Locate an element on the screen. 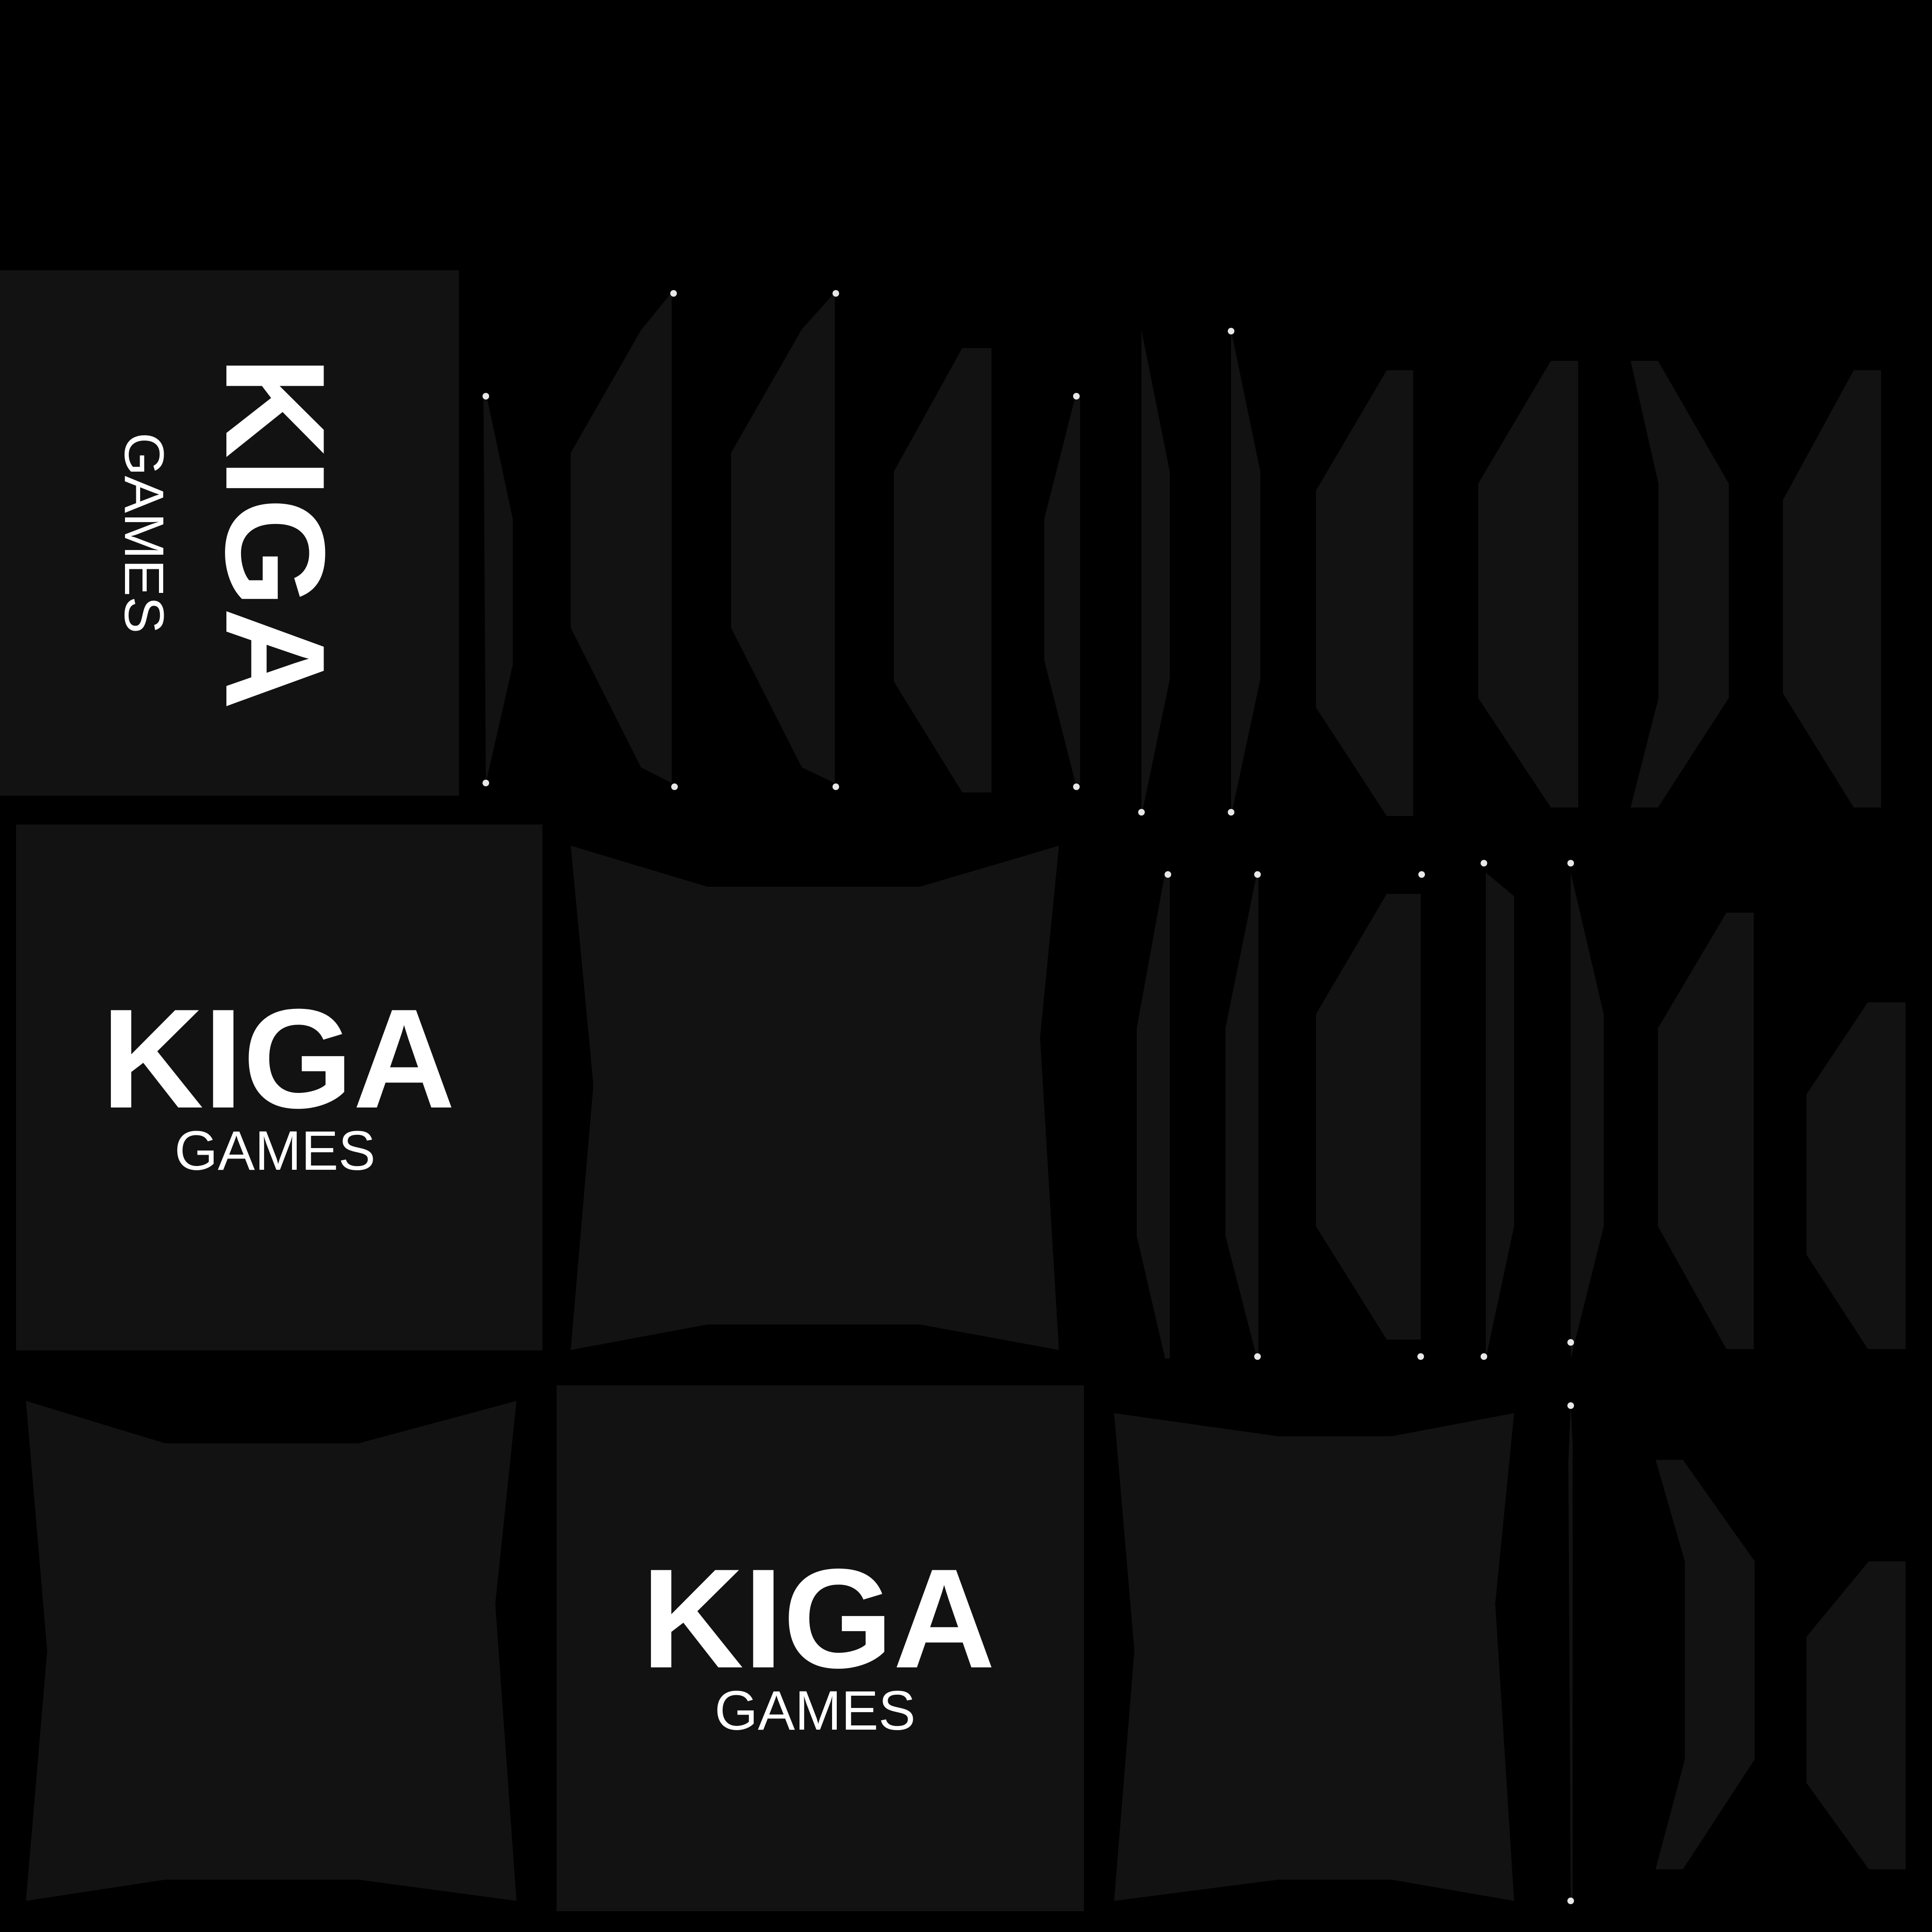  logo-tile-rotated: KIGA GAMES is located at coordinates (229, 533).